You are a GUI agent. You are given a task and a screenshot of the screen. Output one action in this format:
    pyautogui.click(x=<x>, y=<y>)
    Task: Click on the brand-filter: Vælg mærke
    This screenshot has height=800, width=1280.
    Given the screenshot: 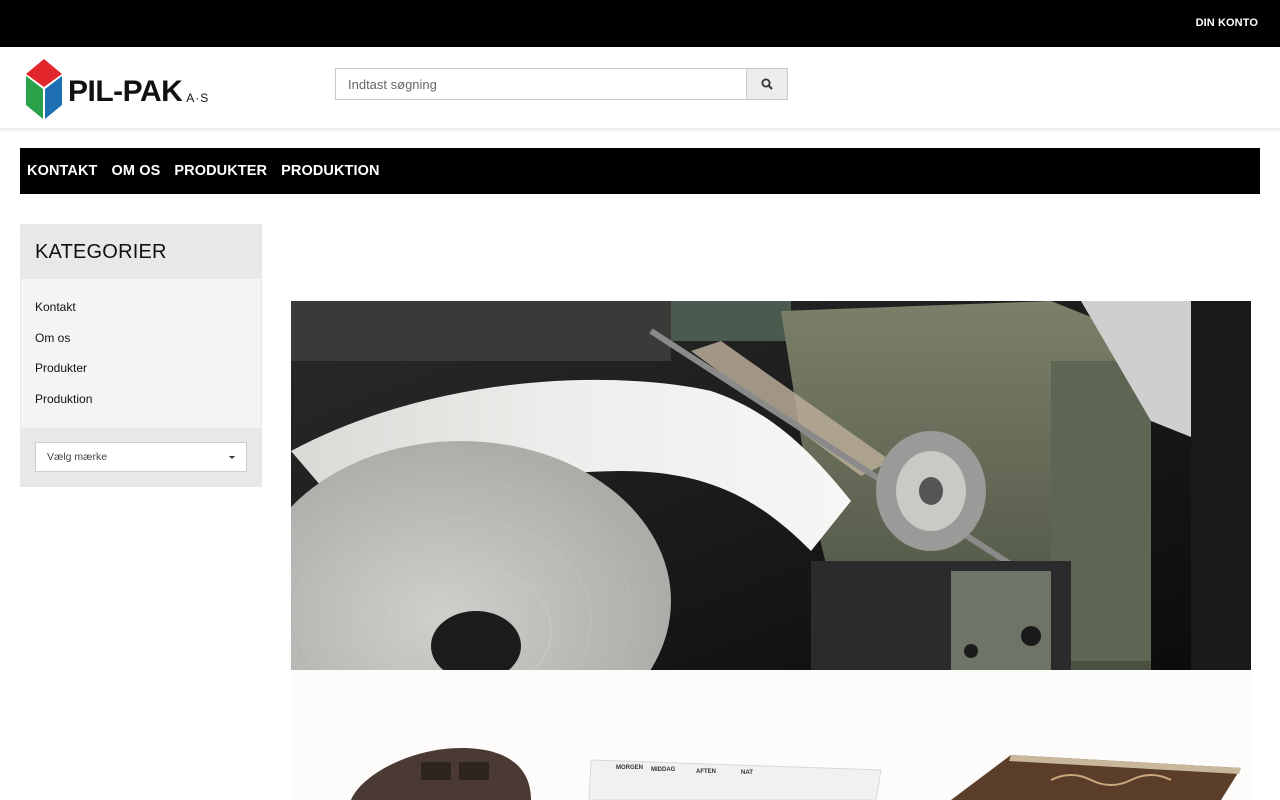 What is the action you would take?
    pyautogui.click(x=141, y=457)
    